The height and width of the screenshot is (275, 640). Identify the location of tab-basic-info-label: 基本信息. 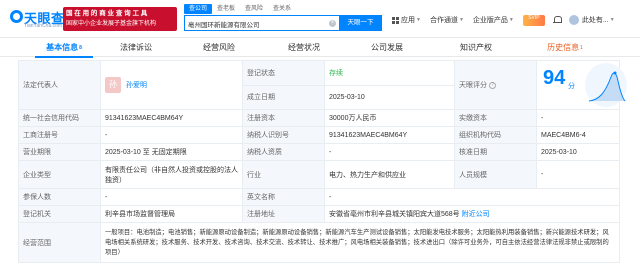
(62, 47).